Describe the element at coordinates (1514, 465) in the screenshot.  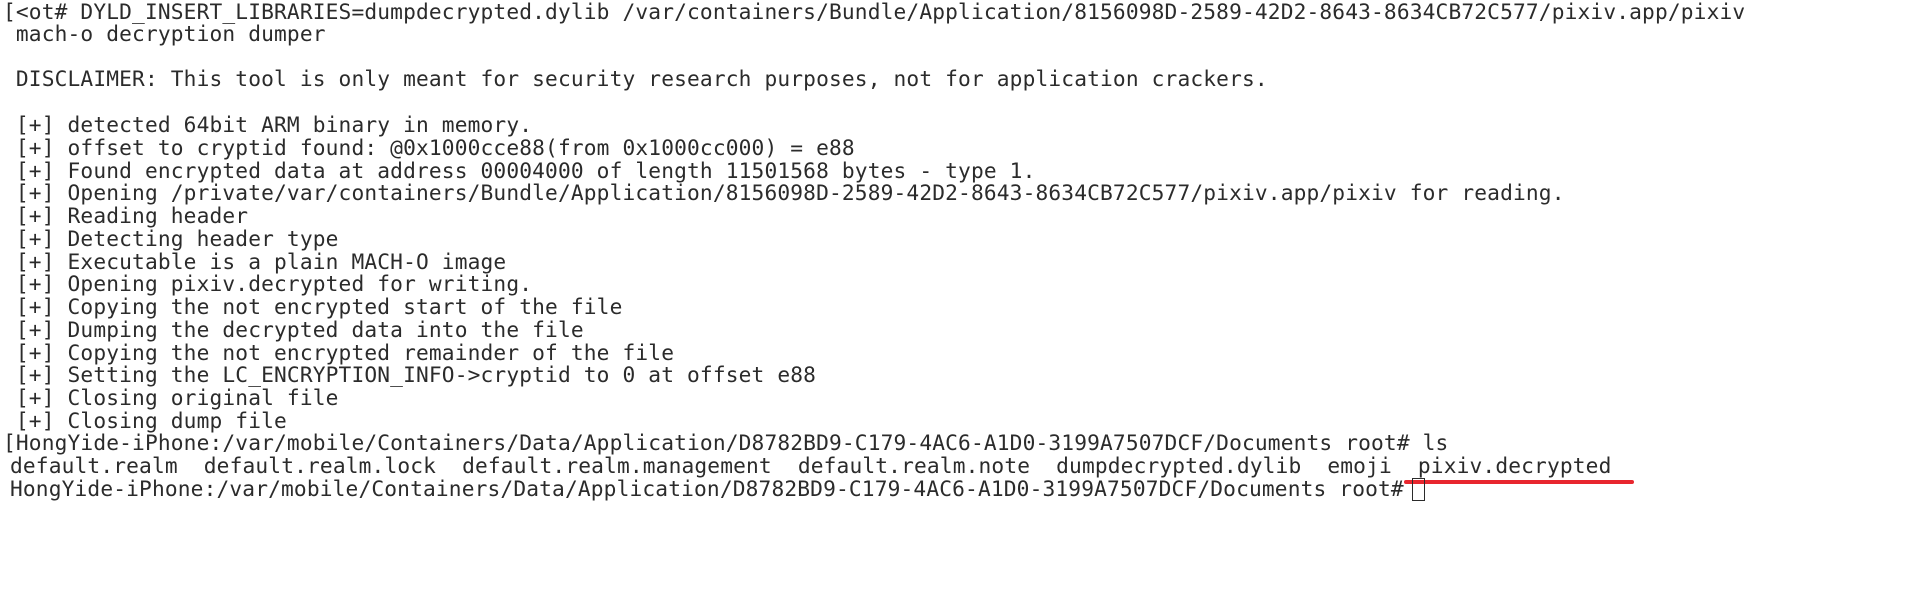
I see `highlighted-file-name: pixiv.decrypted` at that location.